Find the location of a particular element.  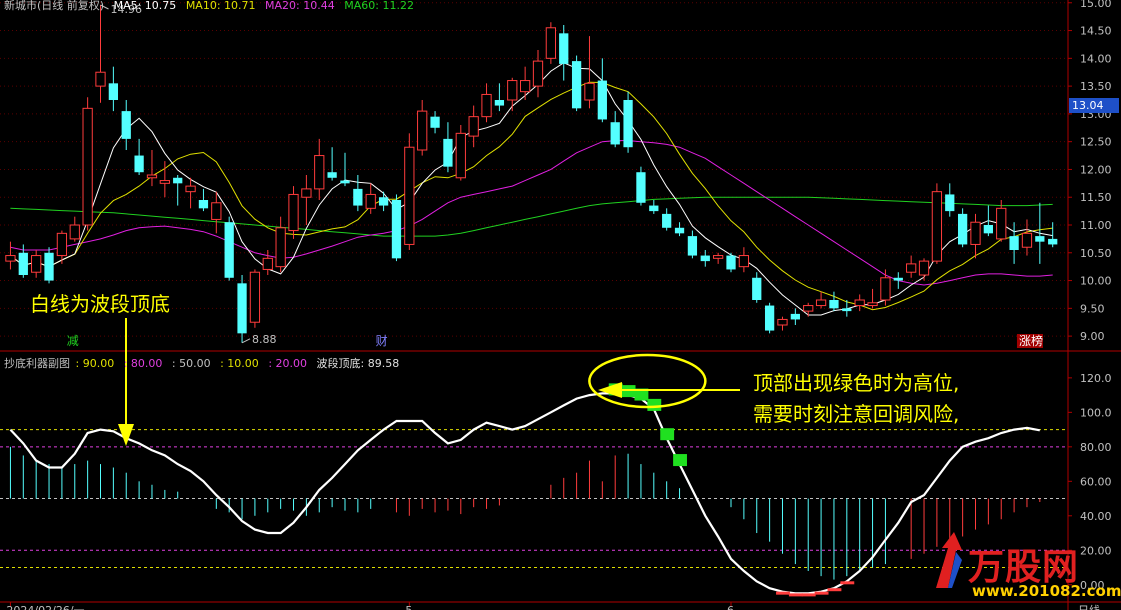

ma5-label: MA5: 10.75 is located at coordinates (145, 6).